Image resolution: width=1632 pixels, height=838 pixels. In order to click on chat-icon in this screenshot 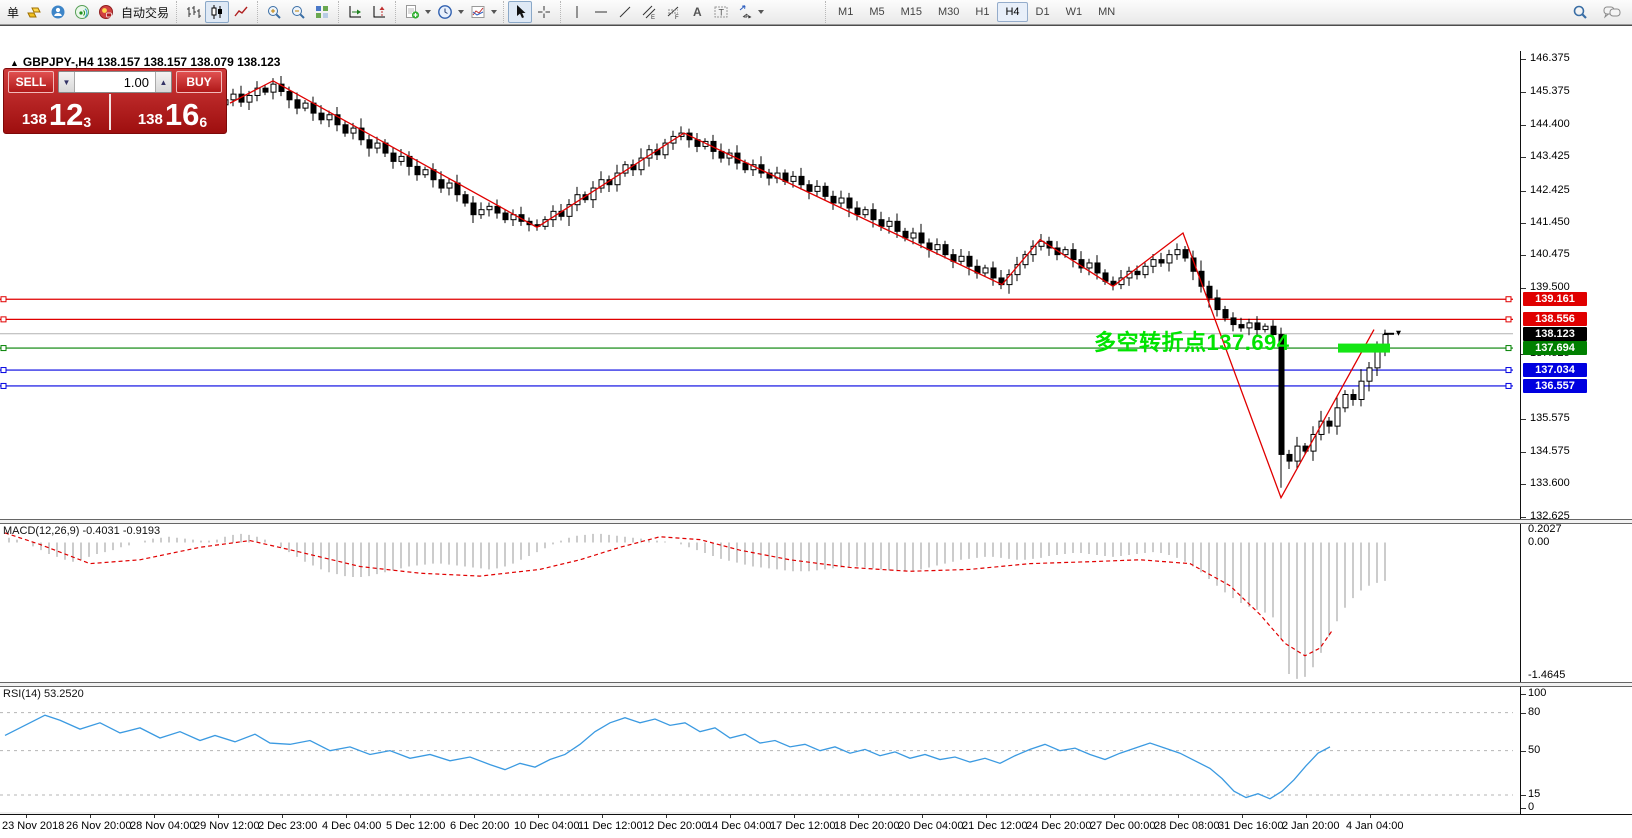, I will do `click(1612, 12)`.